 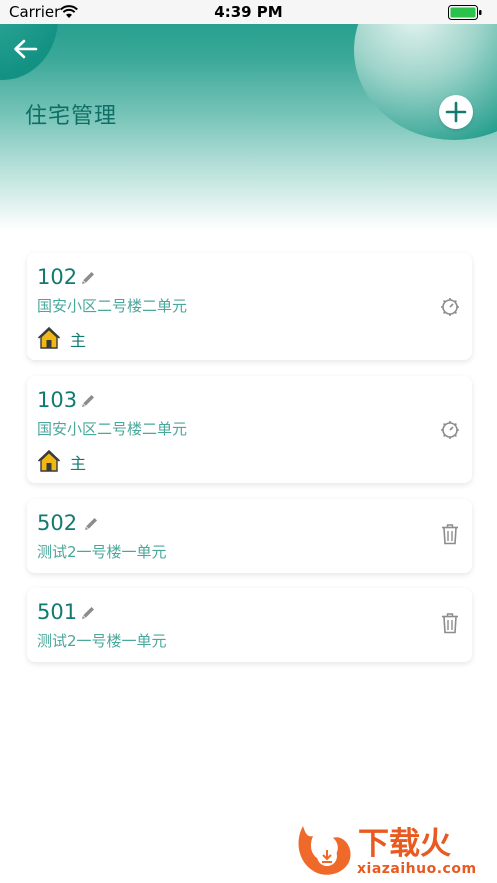 I want to click on unit-number: 502, so click(x=57, y=523).